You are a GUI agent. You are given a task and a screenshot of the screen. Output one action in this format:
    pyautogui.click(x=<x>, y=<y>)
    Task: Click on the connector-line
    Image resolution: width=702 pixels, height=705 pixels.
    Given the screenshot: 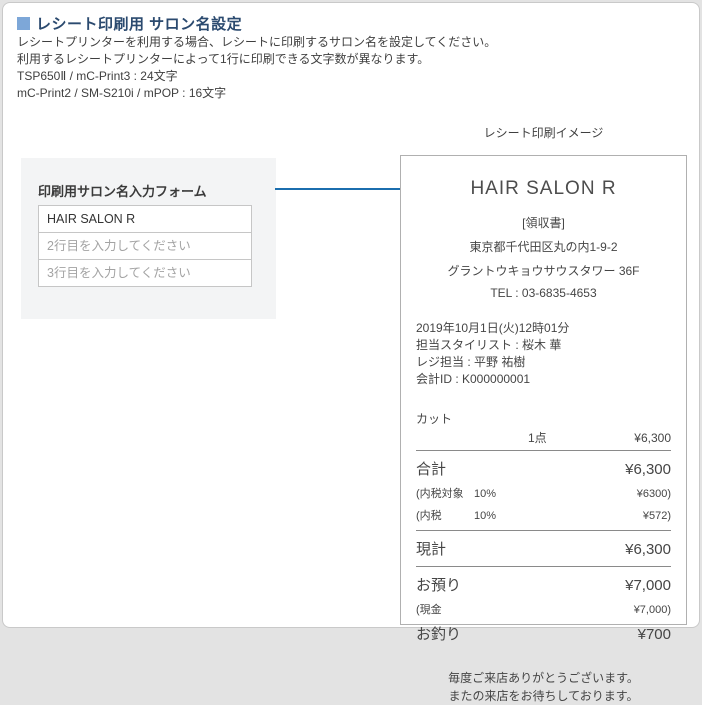 What is the action you would take?
    pyautogui.click(x=344, y=189)
    